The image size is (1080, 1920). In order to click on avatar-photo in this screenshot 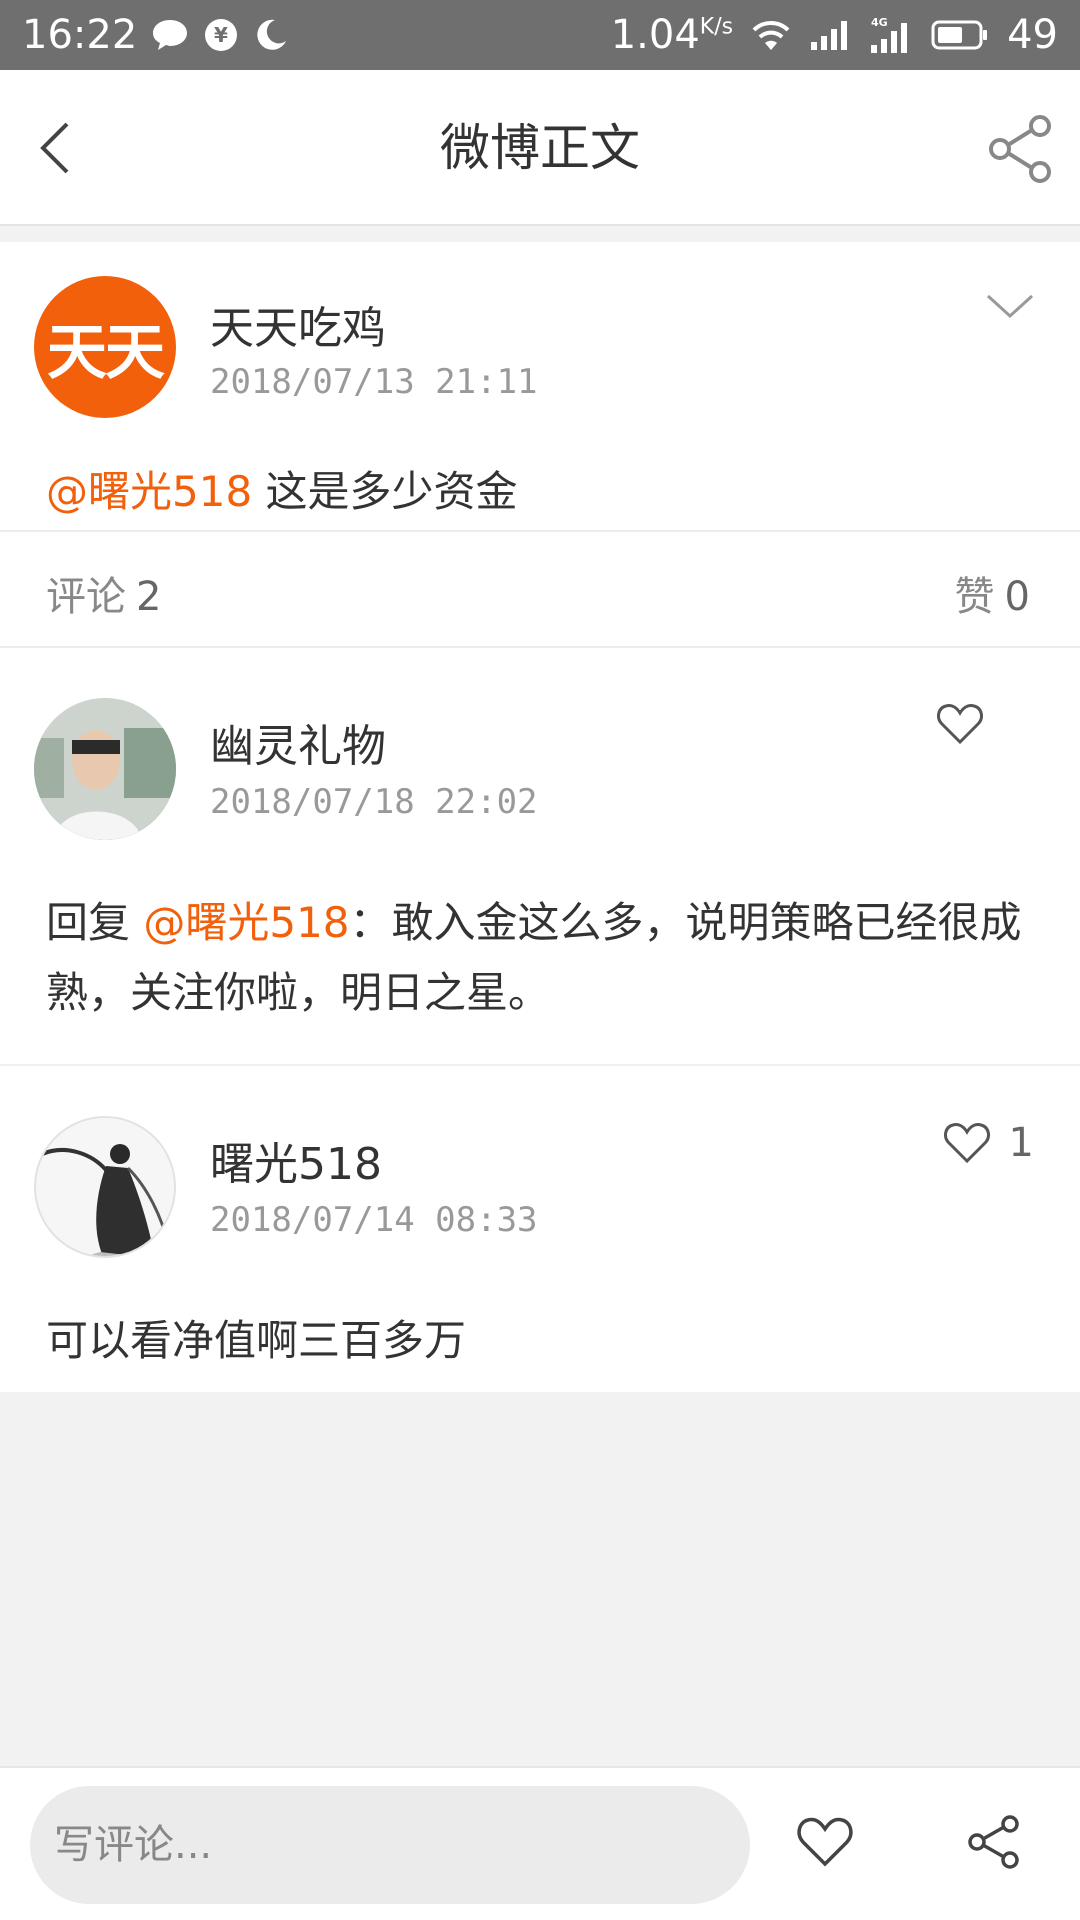, I will do `click(105, 769)`.